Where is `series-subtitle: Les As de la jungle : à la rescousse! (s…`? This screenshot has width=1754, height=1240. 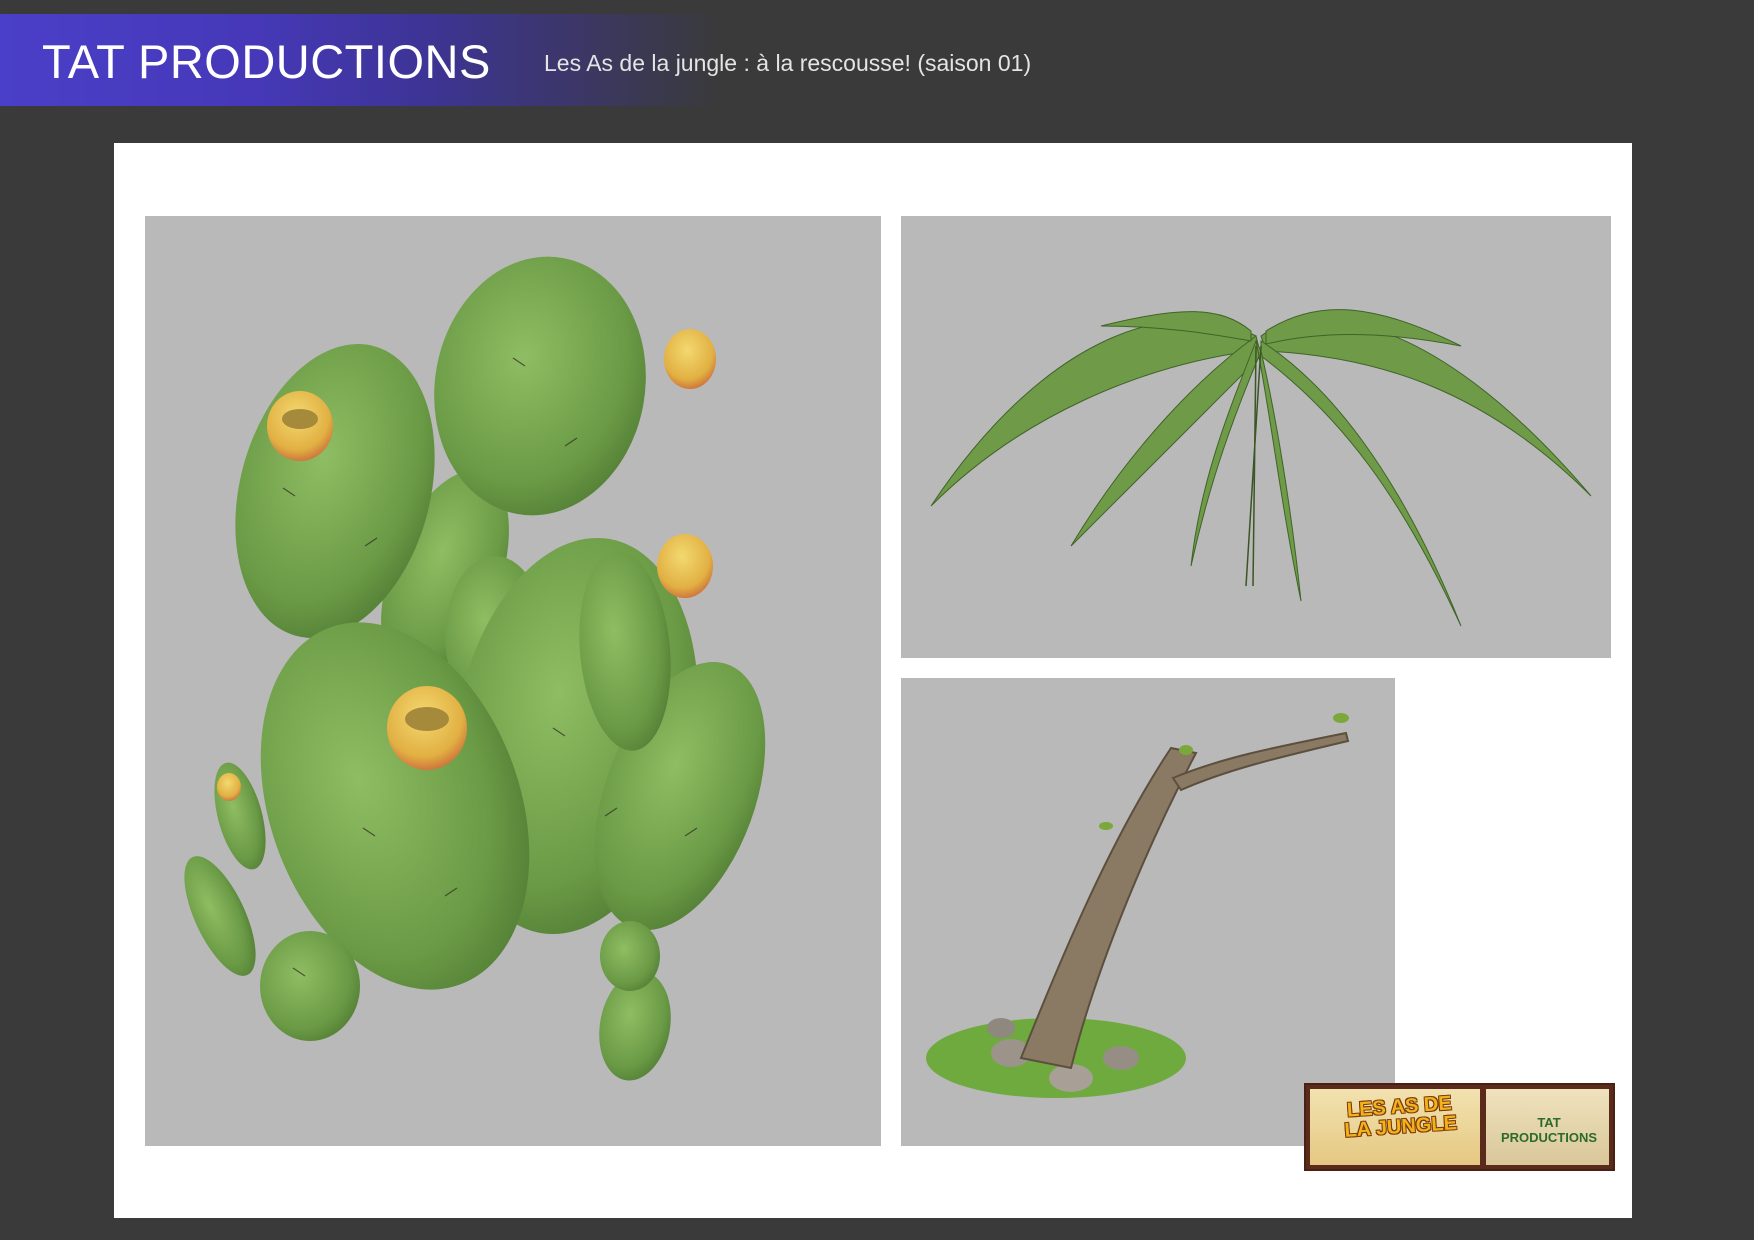
series-subtitle: Les As de la jungle : à la rescousse! (s… is located at coordinates (788, 63).